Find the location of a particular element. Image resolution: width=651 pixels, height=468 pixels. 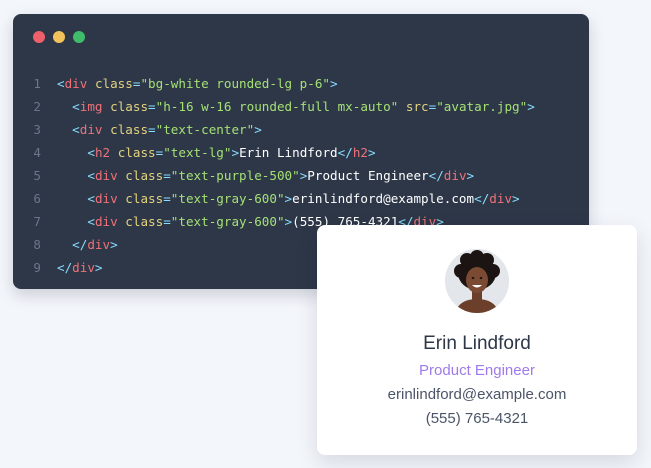

code-token: erinlindford@example.com is located at coordinates (383, 198).